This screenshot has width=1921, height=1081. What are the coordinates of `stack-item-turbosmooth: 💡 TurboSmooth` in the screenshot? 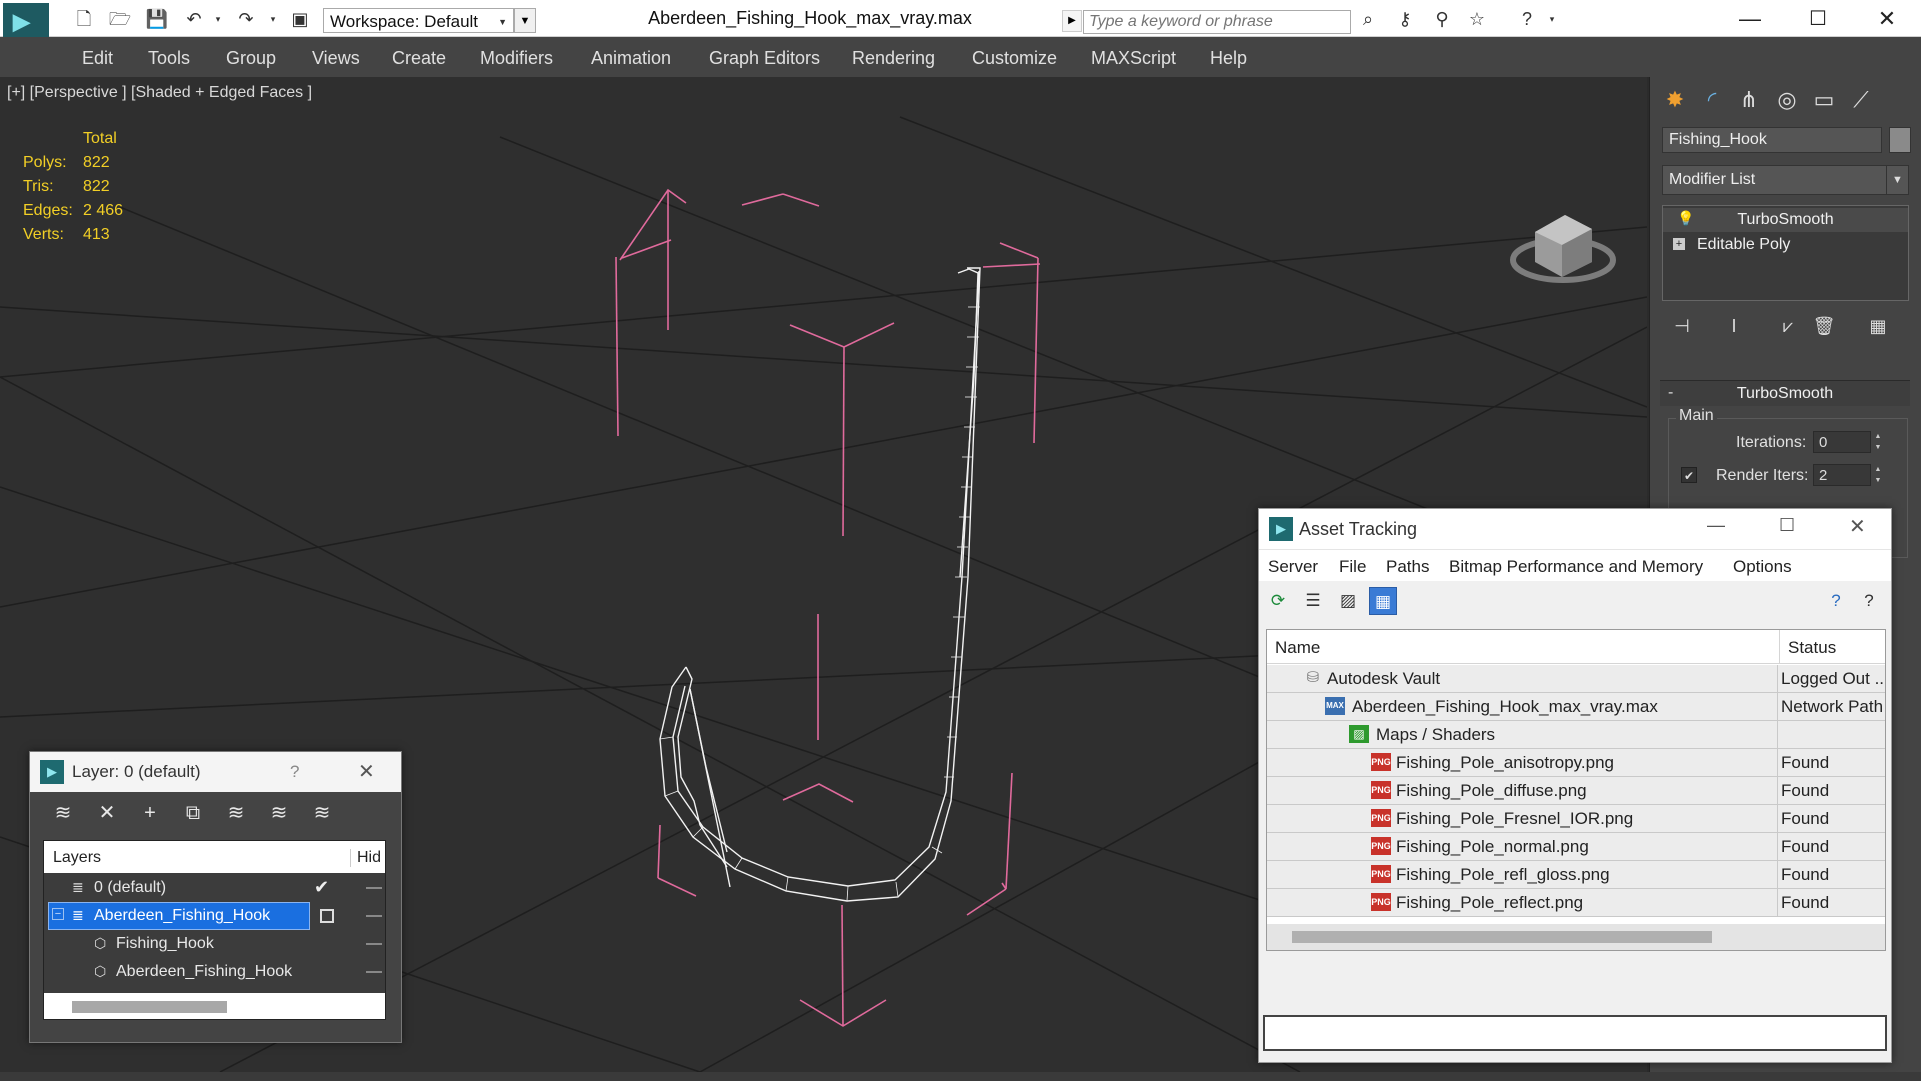 It's located at (1785, 220).